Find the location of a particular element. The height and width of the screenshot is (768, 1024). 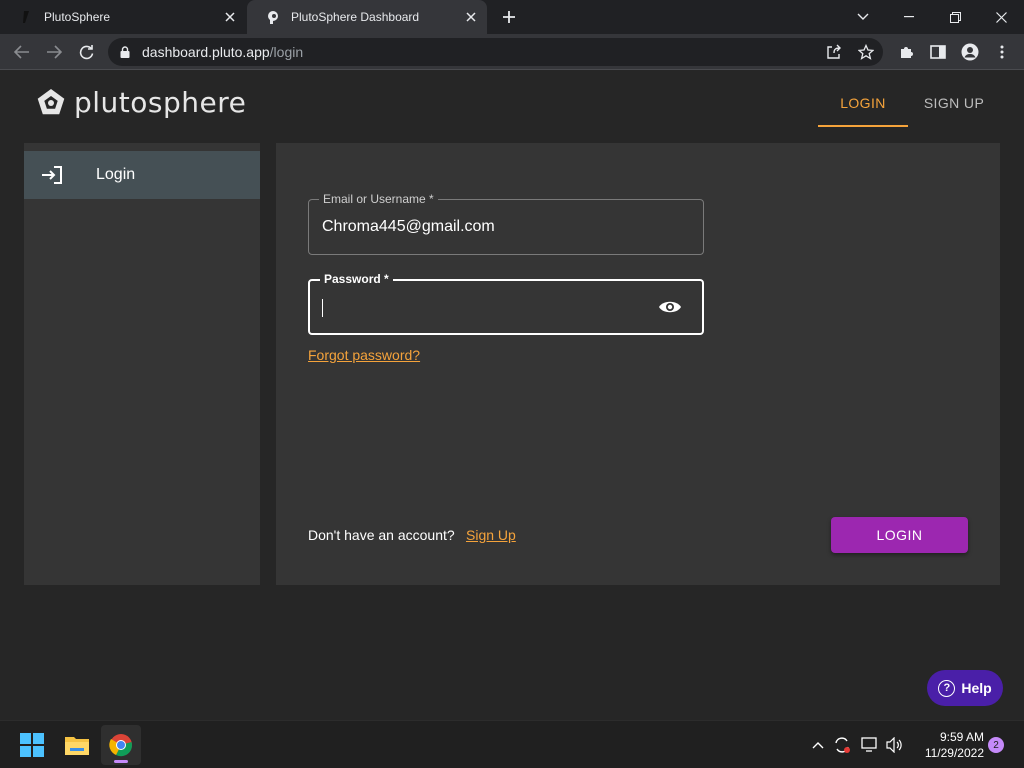

login-icon is located at coordinates (52, 175).